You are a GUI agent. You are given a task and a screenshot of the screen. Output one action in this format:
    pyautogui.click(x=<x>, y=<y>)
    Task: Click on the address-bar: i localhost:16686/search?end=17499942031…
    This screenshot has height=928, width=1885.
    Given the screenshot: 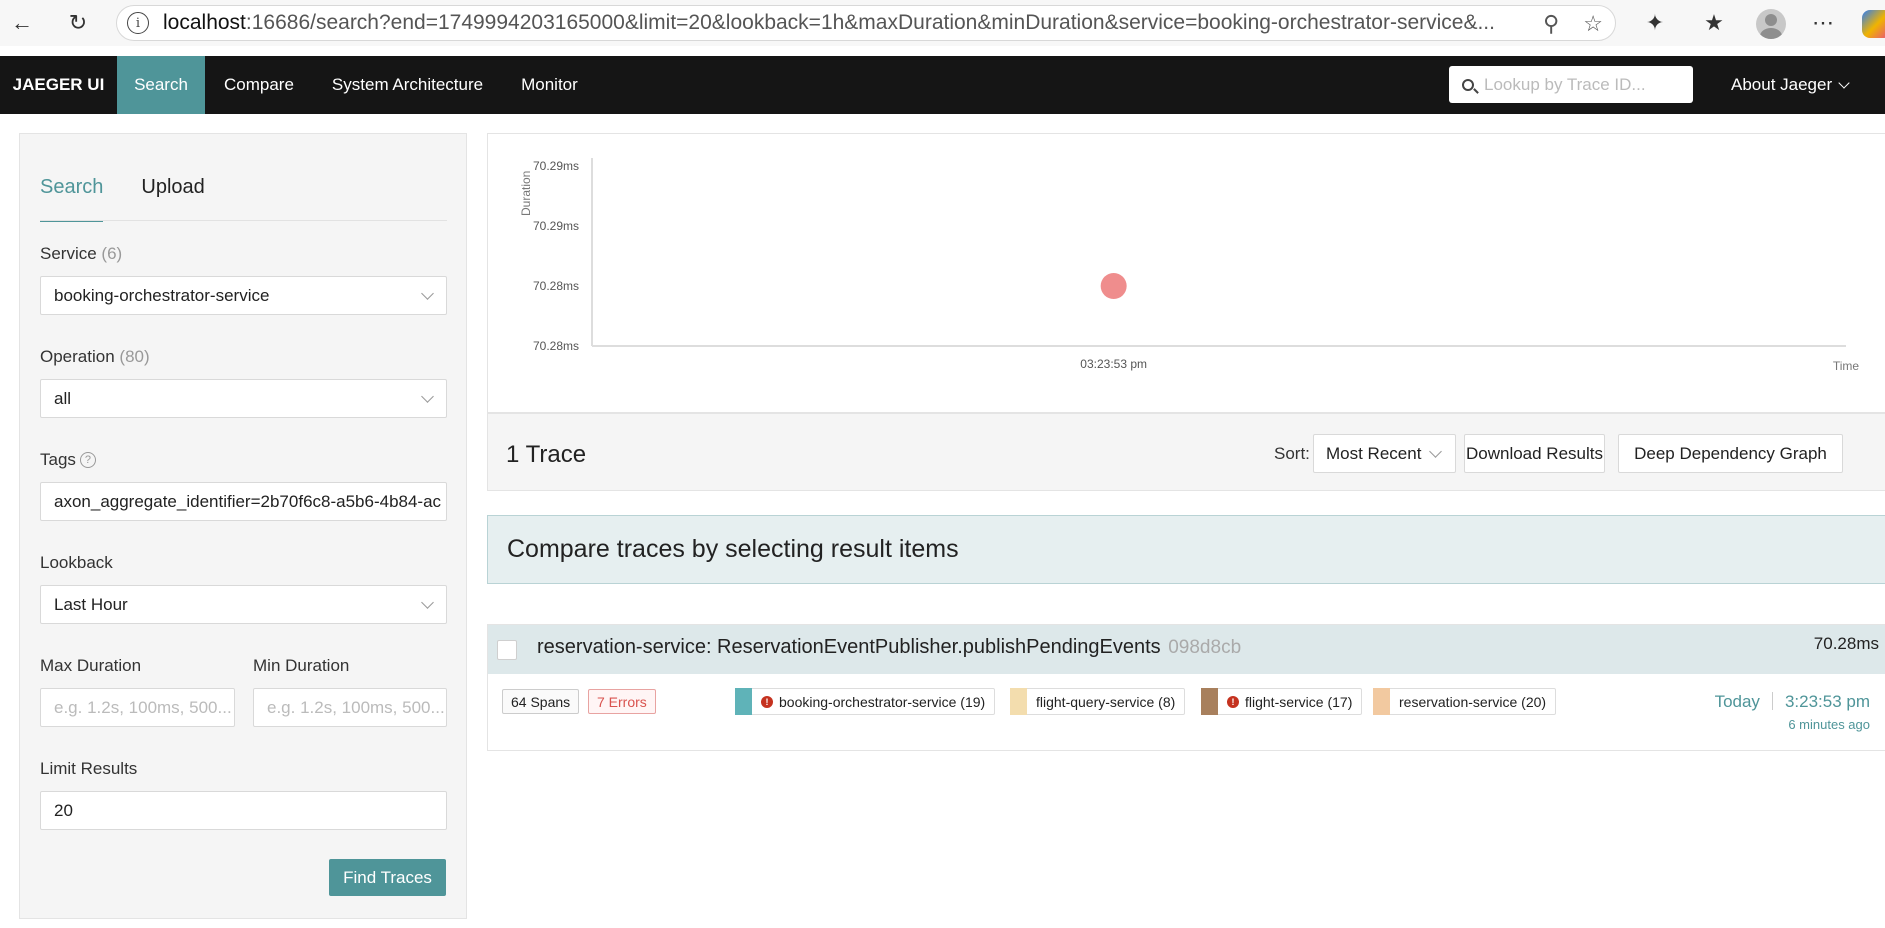 What is the action you would take?
    pyautogui.click(x=866, y=23)
    